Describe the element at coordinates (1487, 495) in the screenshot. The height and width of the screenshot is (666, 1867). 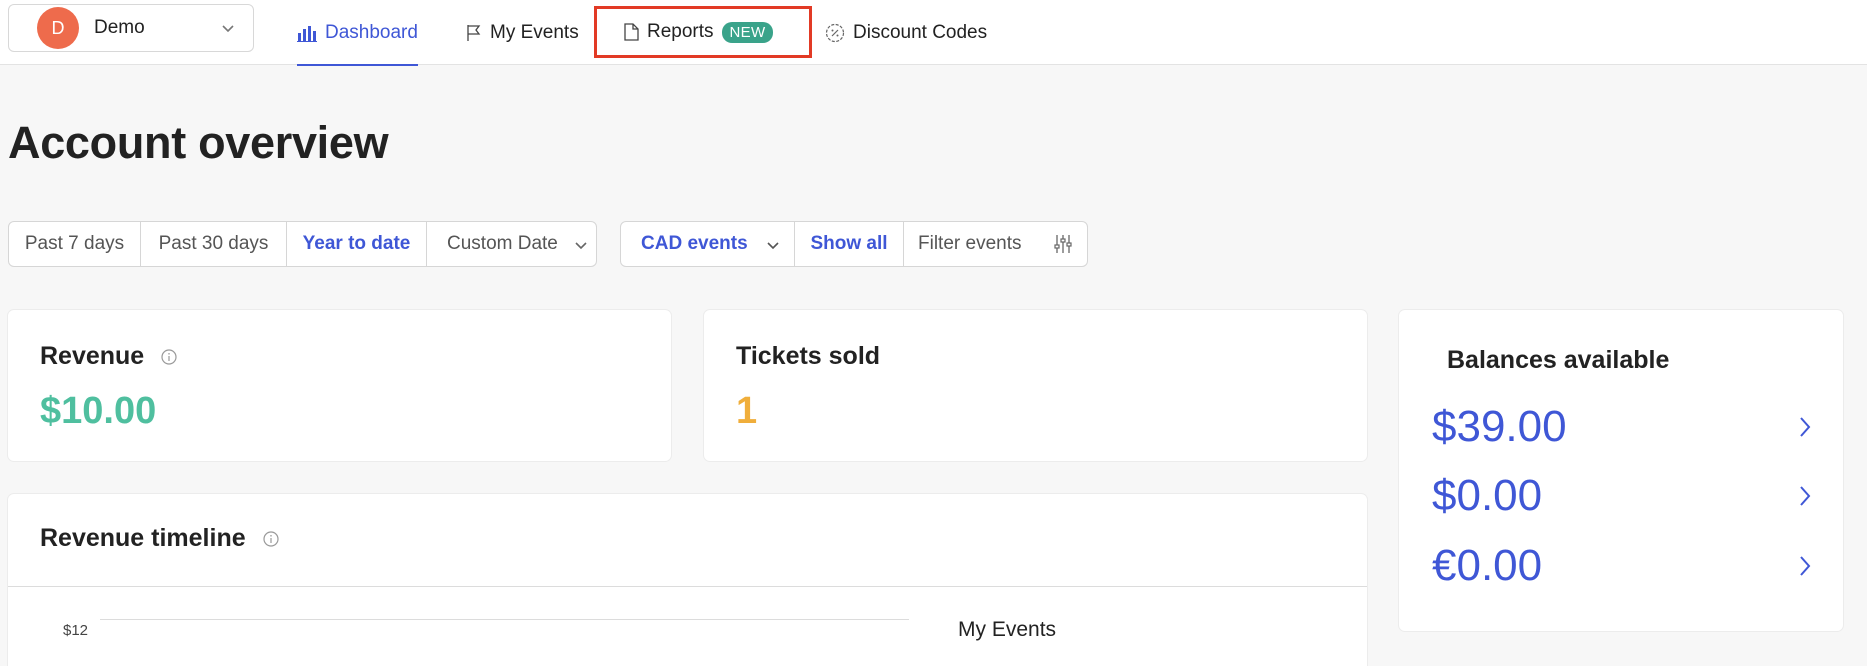
I see `balance-amount: $0.00` at that location.